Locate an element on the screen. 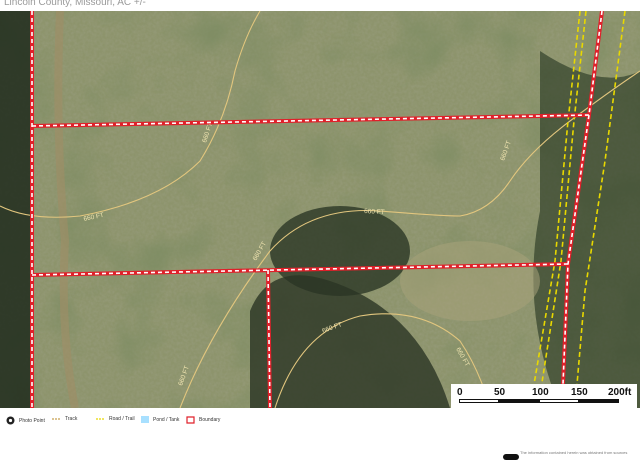 This screenshot has height=460, width=640. legend-item-road-trail: Road / Trail is located at coordinates (115, 419).